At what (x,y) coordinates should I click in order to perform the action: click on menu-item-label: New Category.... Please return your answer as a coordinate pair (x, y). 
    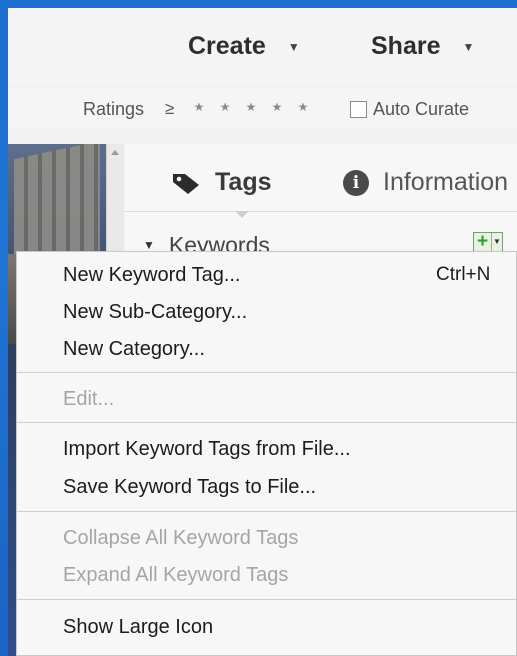
    Looking at the image, I should click on (134, 349).